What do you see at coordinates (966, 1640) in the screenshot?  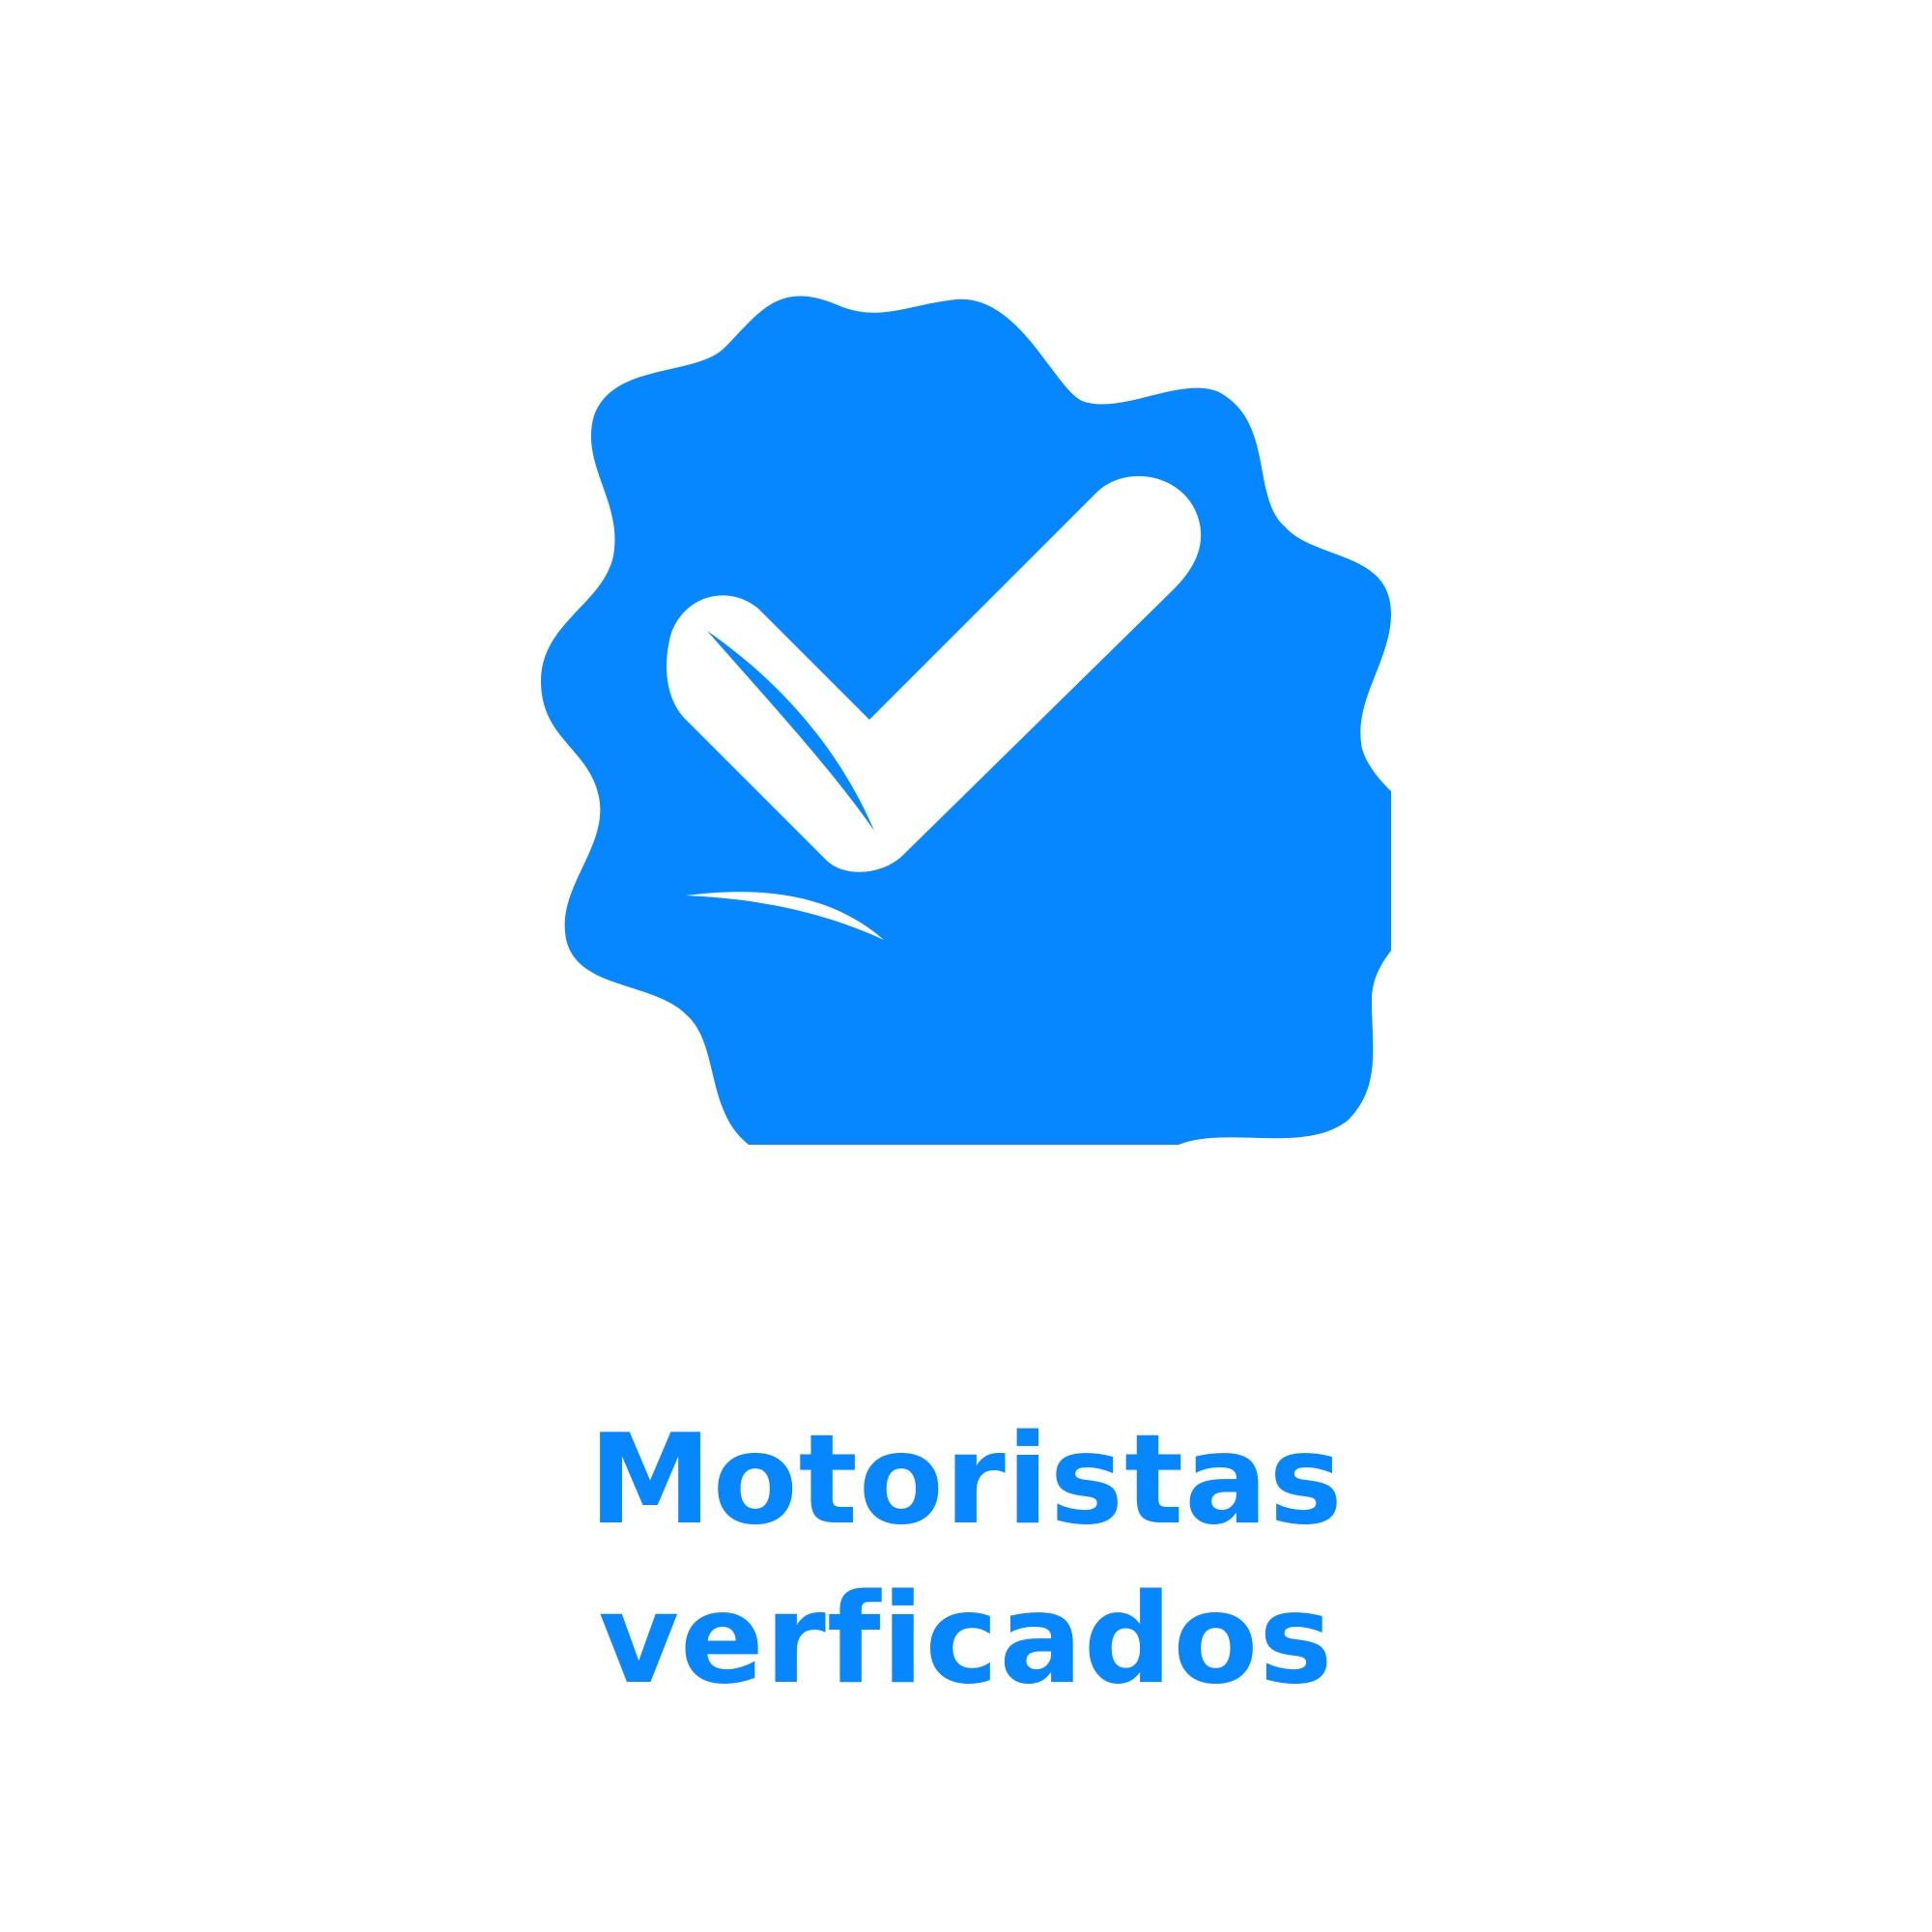 I see `caption-line-2: verficados` at bounding box center [966, 1640].